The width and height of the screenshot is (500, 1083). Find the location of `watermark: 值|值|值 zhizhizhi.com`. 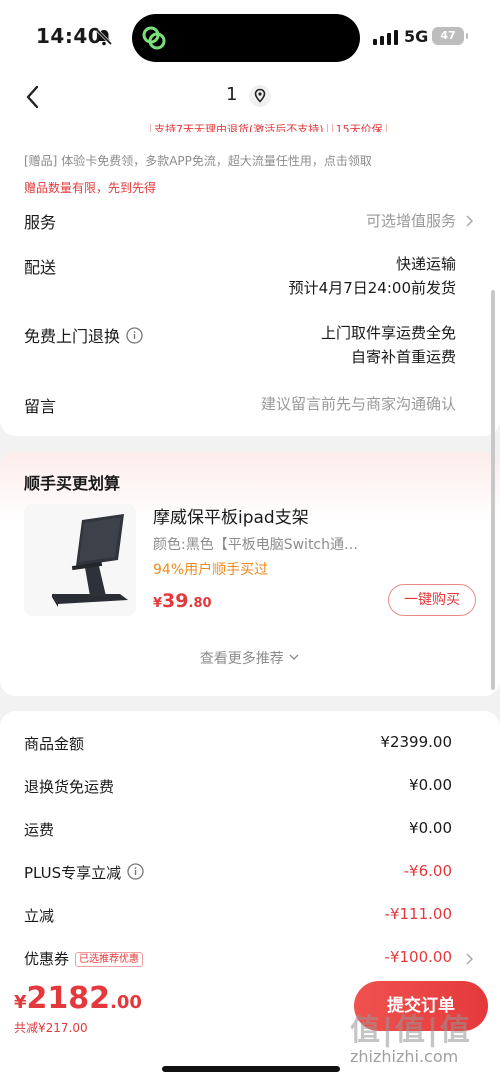

watermark: 值|值|值 zhizhizhi.com is located at coordinates (419, 1043).